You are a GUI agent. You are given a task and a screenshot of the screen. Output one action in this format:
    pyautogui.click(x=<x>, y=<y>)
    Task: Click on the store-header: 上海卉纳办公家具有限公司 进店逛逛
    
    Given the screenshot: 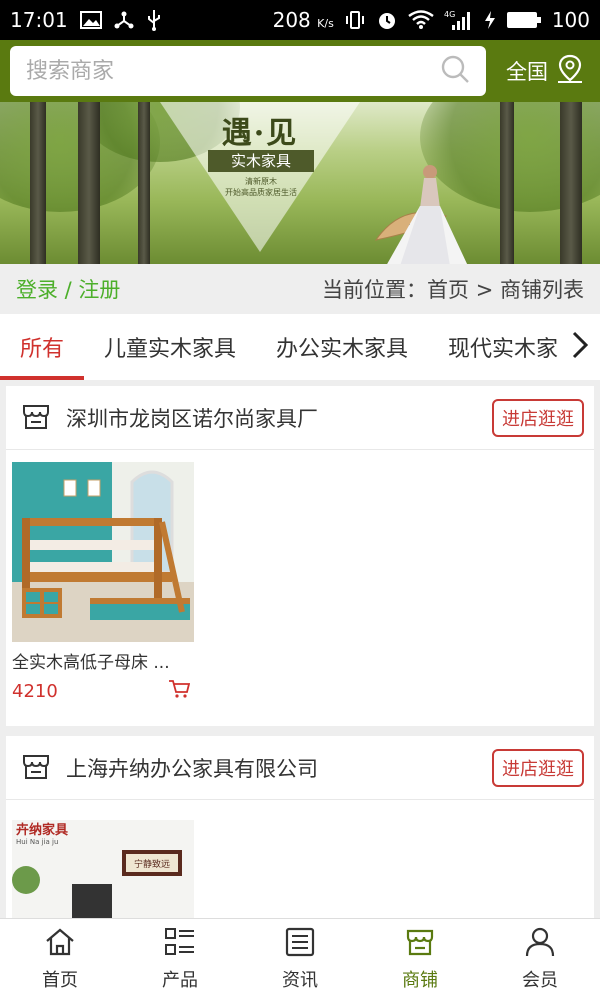 What is the action you would take?
    pyautogui.click(x=300, y=768)
    